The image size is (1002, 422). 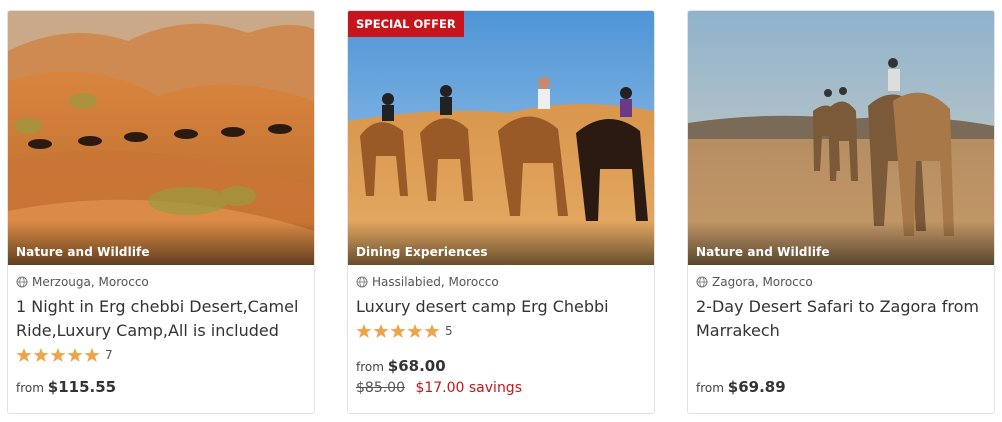 I want to click on review-count: 7, so click(x=109, y=355).